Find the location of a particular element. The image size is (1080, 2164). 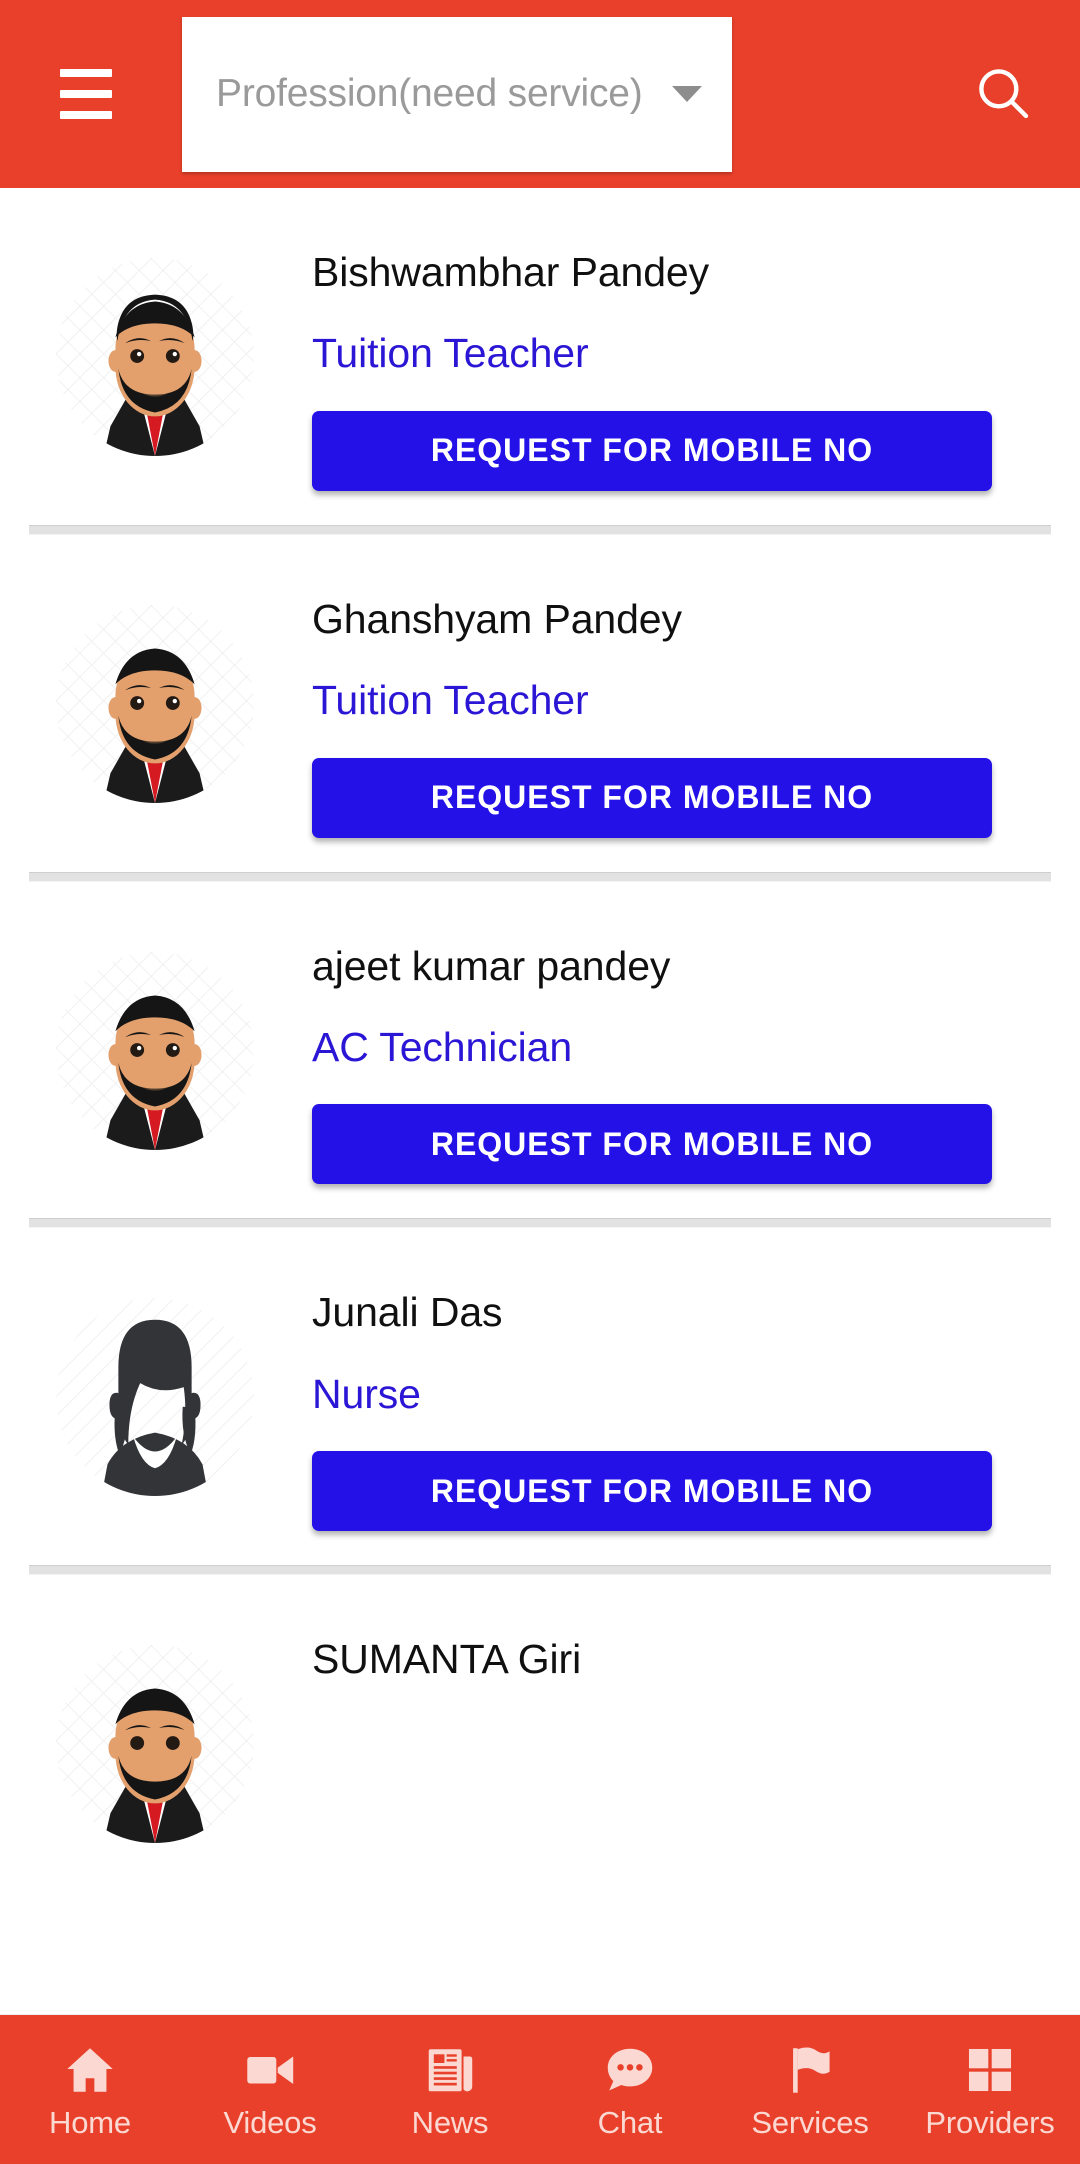

newspaper-icon is located at coordinates (450, 2070).